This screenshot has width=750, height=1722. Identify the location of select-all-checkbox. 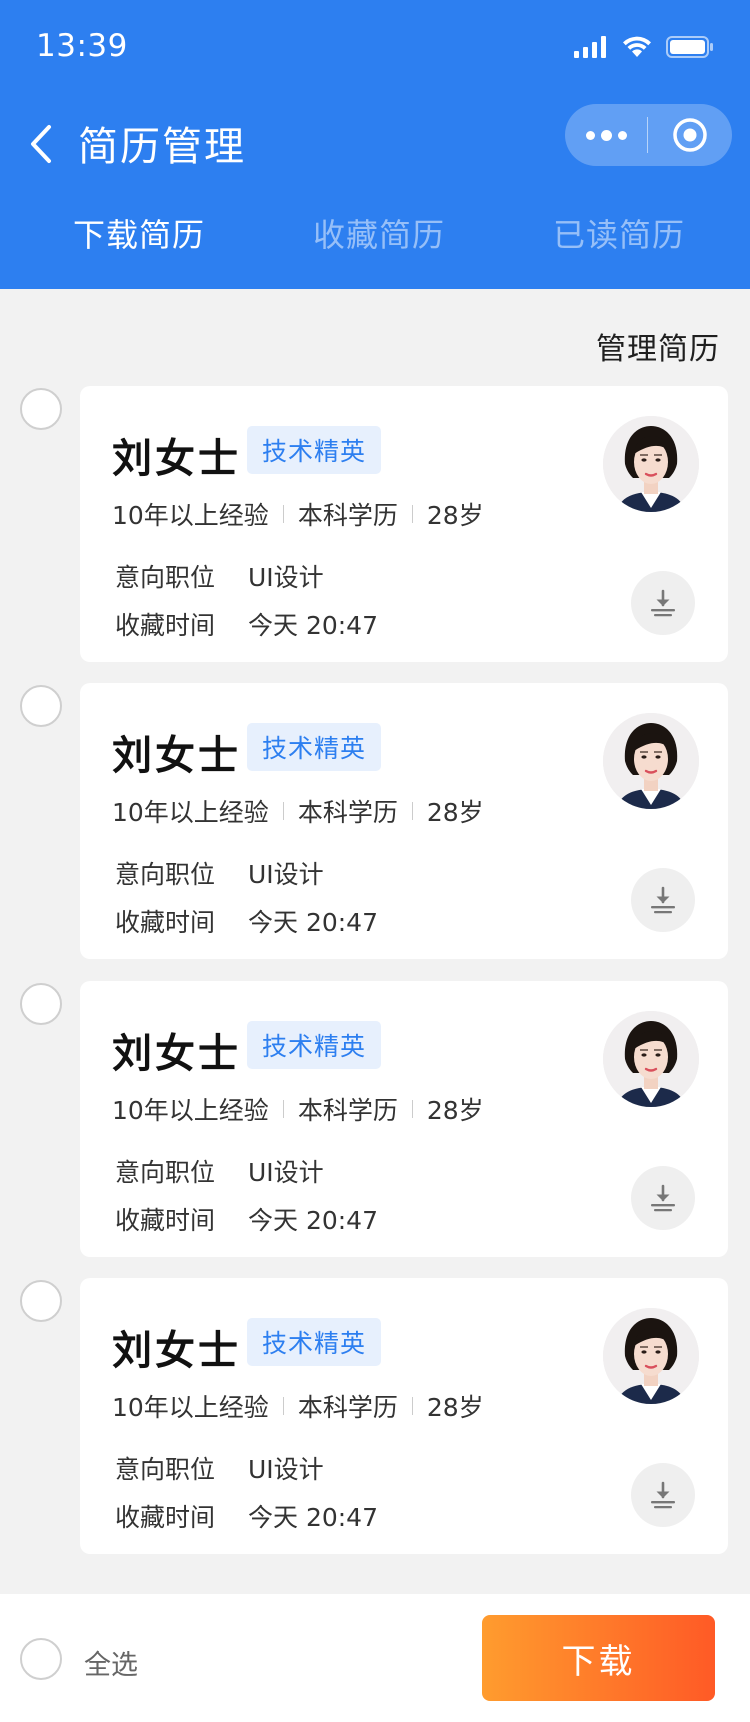
(41, 1659).